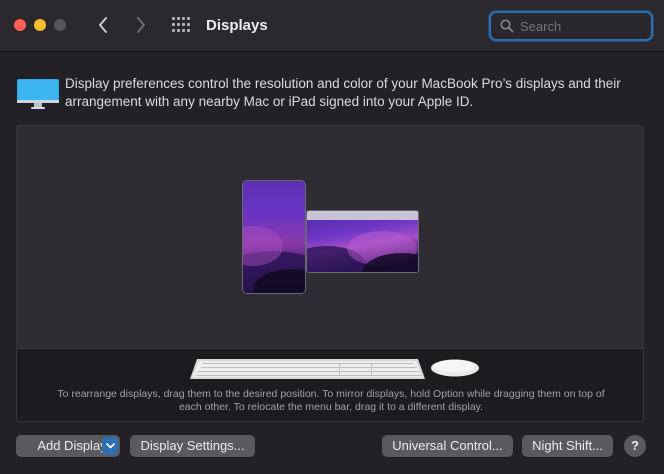  I want to click on menu-bar, so click(362, 215).